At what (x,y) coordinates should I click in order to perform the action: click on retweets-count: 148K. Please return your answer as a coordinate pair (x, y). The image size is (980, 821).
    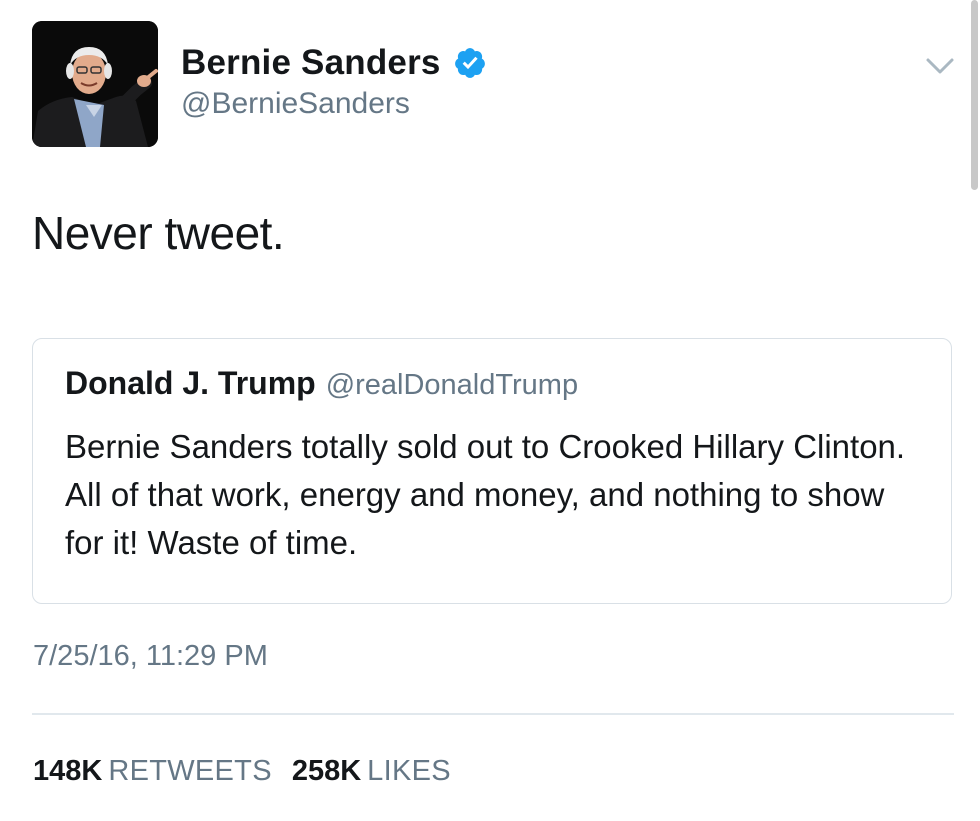
    Looking at the image, I should click on (68, 771).